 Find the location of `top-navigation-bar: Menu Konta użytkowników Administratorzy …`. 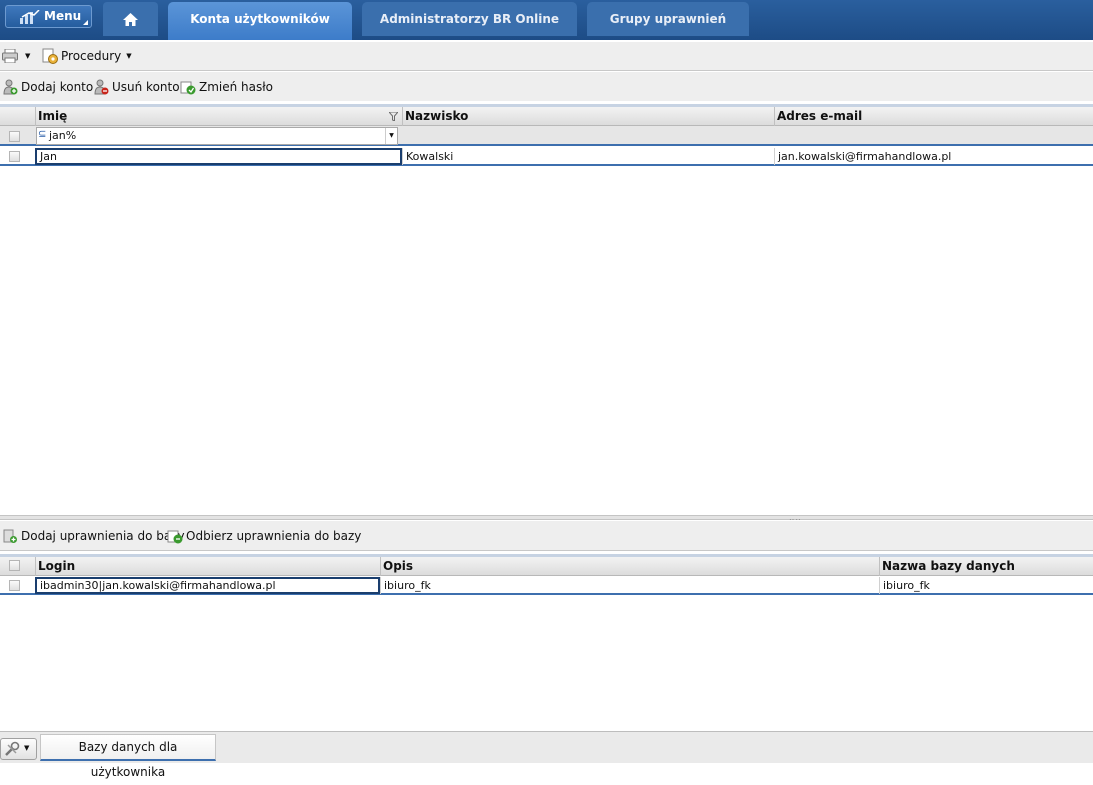

top-navigation-bar: Menu Konta użytkowników Administratorzy … is located at coordinates (546, 20).